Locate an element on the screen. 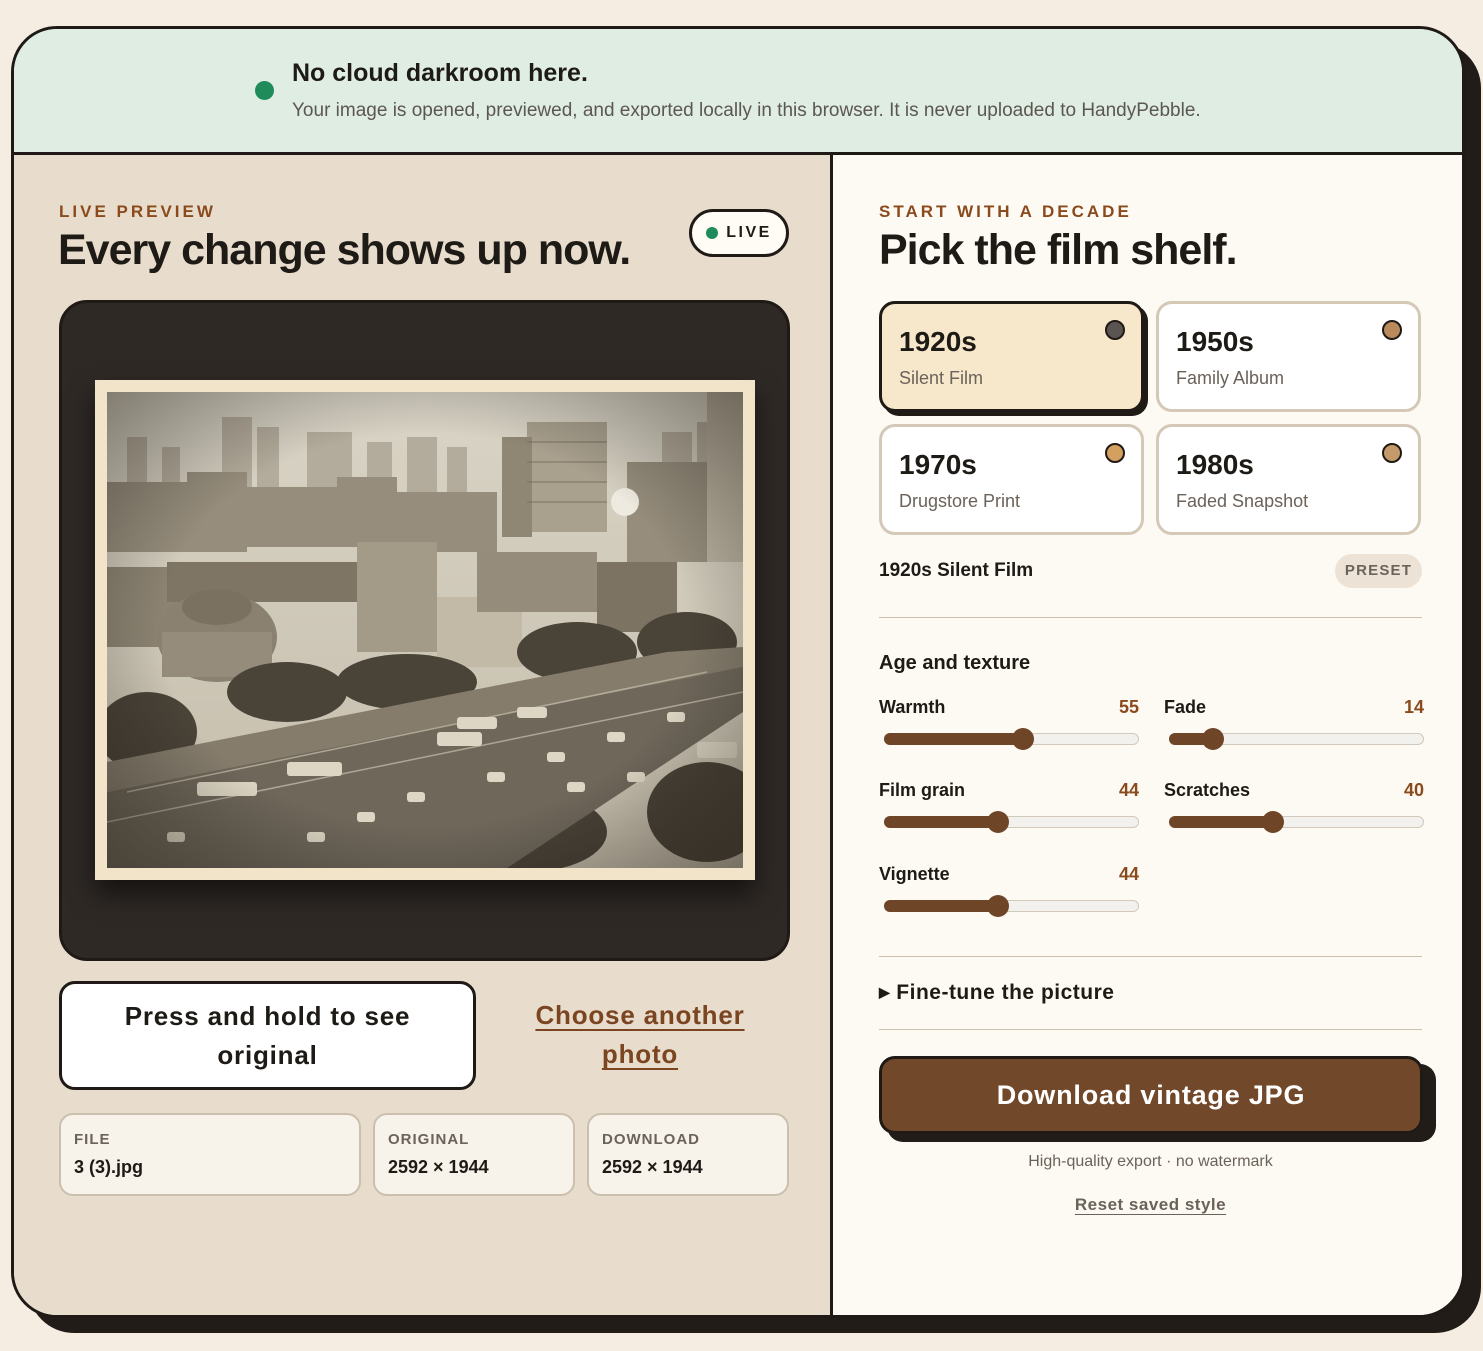 The image size is (1483, 1351). hold-to-compare-button: Press and hold to see original is located at coordinates (267, 1035).